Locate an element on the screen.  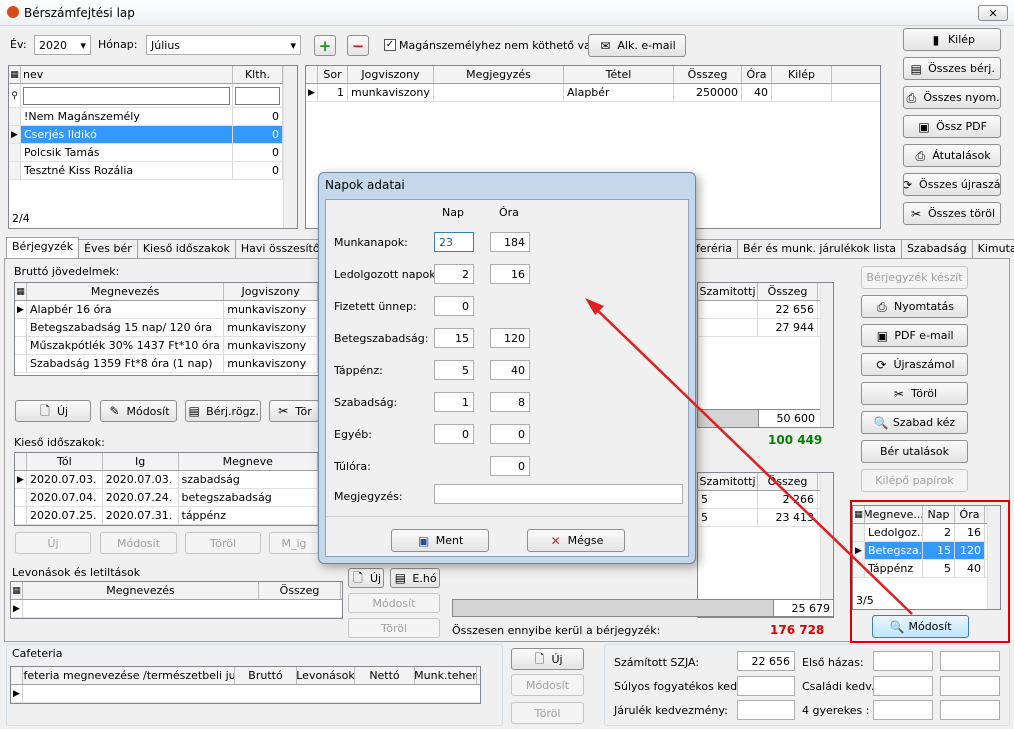
deductions-modify-button: Módosít is located at coordinates (394, 603).